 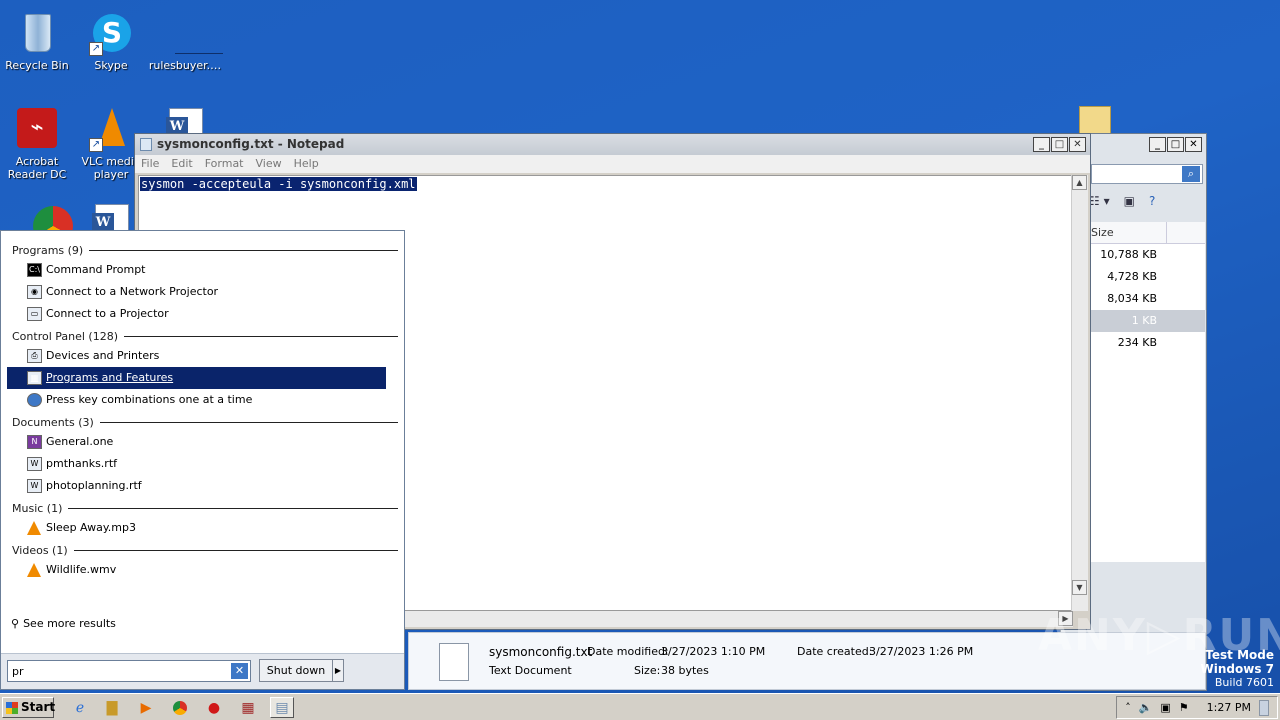 I want to click on programs-features-icon: ▦, so click(x=34, y=378).